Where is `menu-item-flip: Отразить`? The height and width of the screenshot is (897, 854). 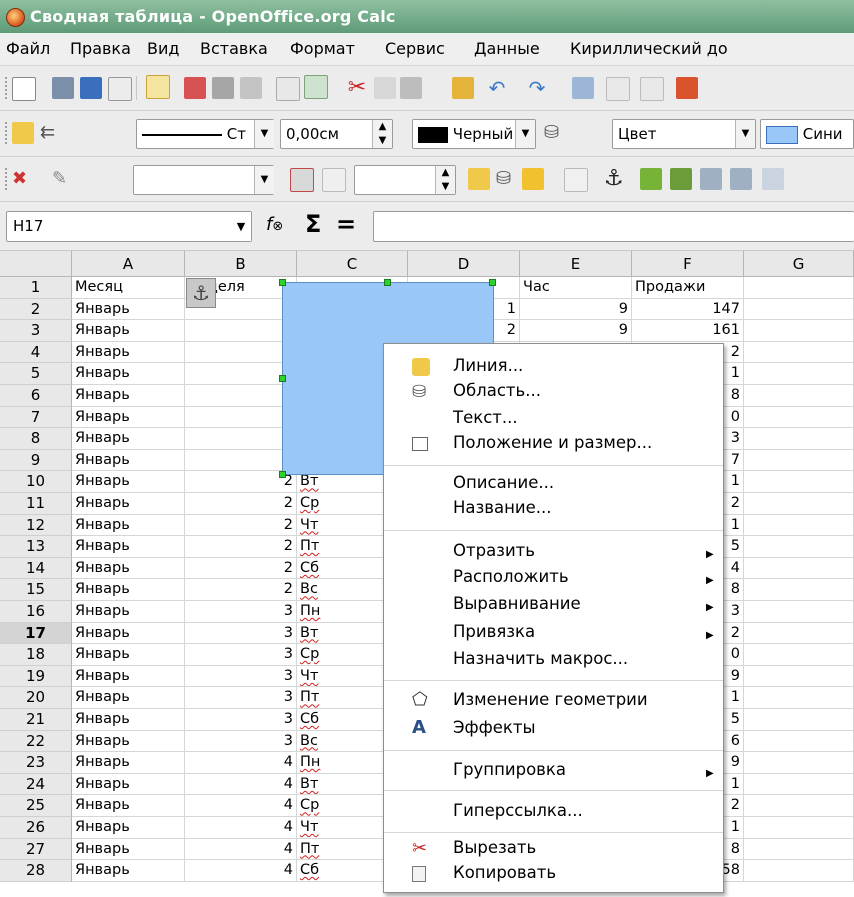 menu-item-flip: Отразить is located at coordinates (494, 550).